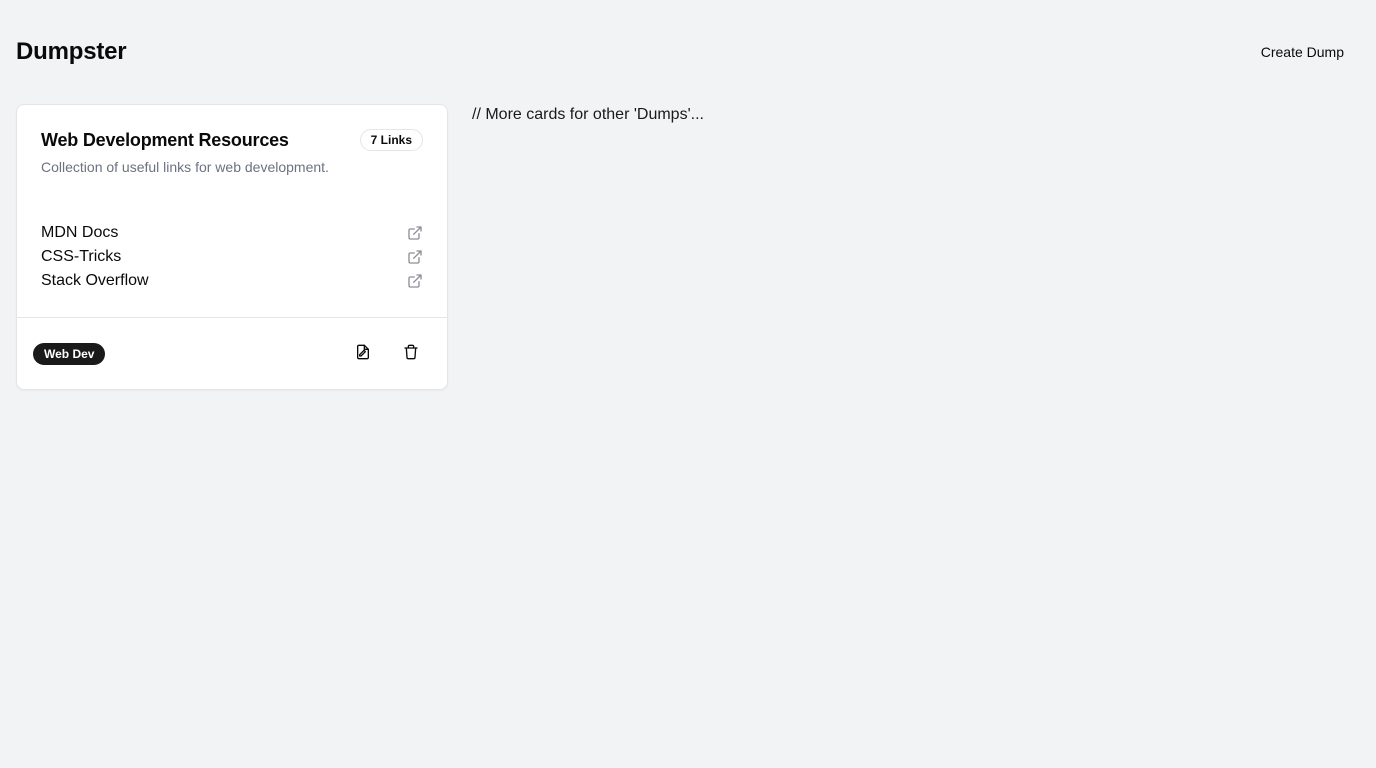 The image size is (1376, 768). Describe the element at coordinates (95, 281) in the screenshot. I see `link-stack-overflow: Stack Overflow` at that location.